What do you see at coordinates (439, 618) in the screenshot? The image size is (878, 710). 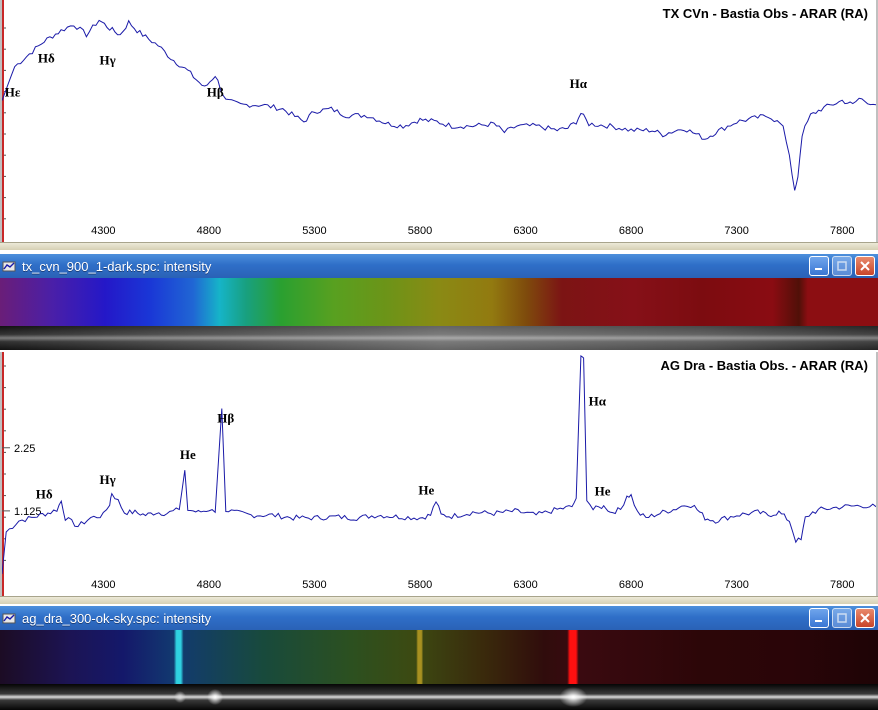 I see `window-titlebar: ag_dra_300-ok-sky.spc: intensity` at bounding box center [439, 618].